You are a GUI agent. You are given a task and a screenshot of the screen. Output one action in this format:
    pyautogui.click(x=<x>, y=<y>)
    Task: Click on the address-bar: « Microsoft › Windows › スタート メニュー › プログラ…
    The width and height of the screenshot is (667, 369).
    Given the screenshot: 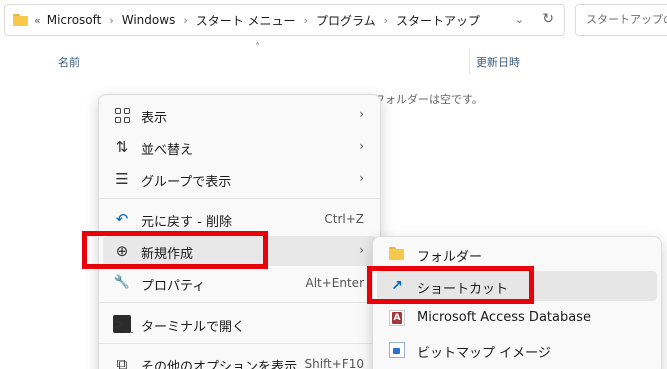 What is the action you would take?
    pyautogui.click(x=284, y=20)
    